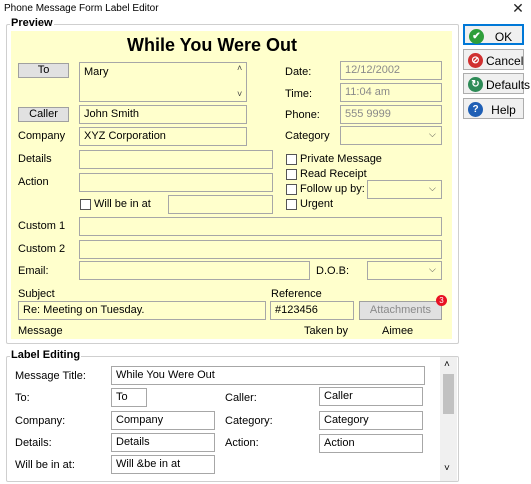 The width and height of the screenshot is (531, 484). What do you see at coordinates (371, 443) in the screenshot?
I see `action-input: Action` at bounding box center [371, 443].